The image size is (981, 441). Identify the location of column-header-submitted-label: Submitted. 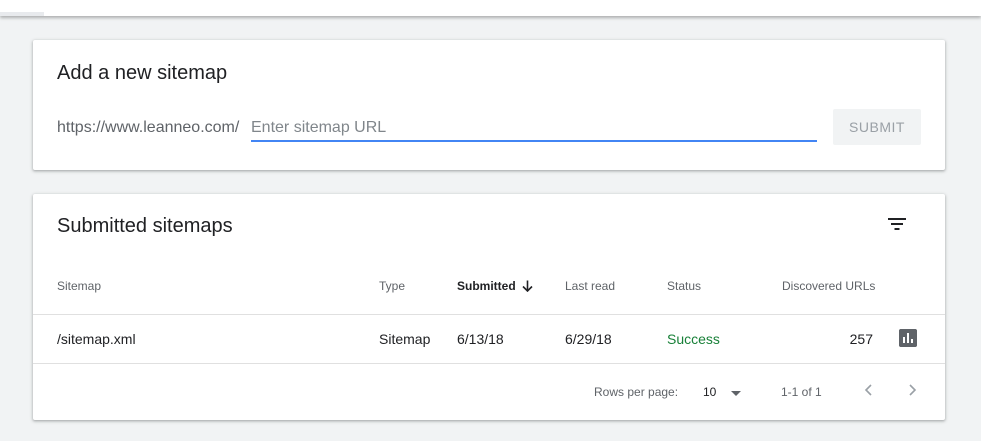
(486, 286).